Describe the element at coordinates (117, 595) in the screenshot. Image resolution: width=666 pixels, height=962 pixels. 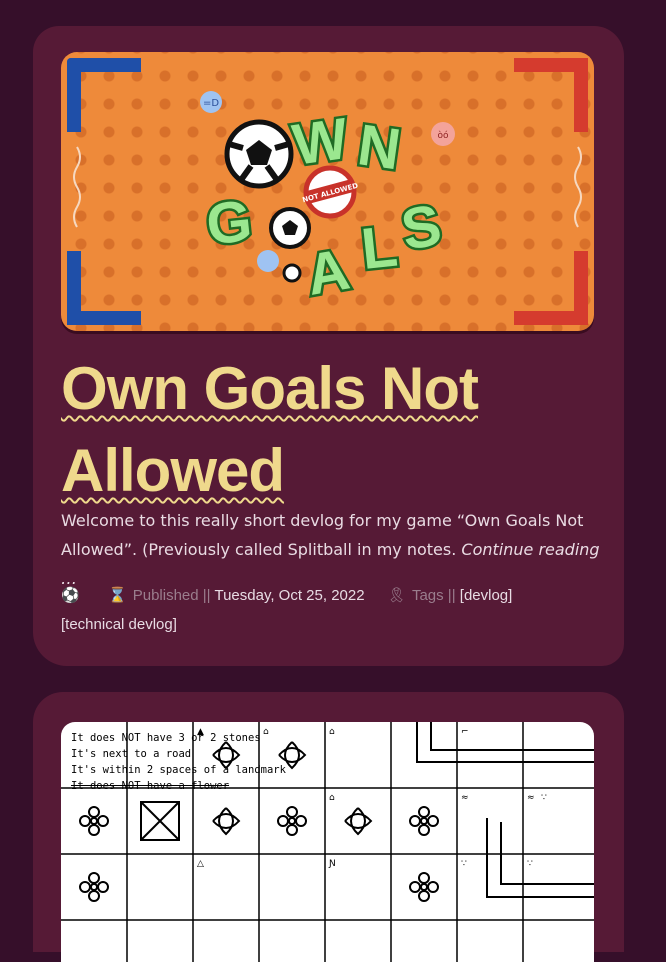
I see `hourglass-icon: ⌛` at that location.